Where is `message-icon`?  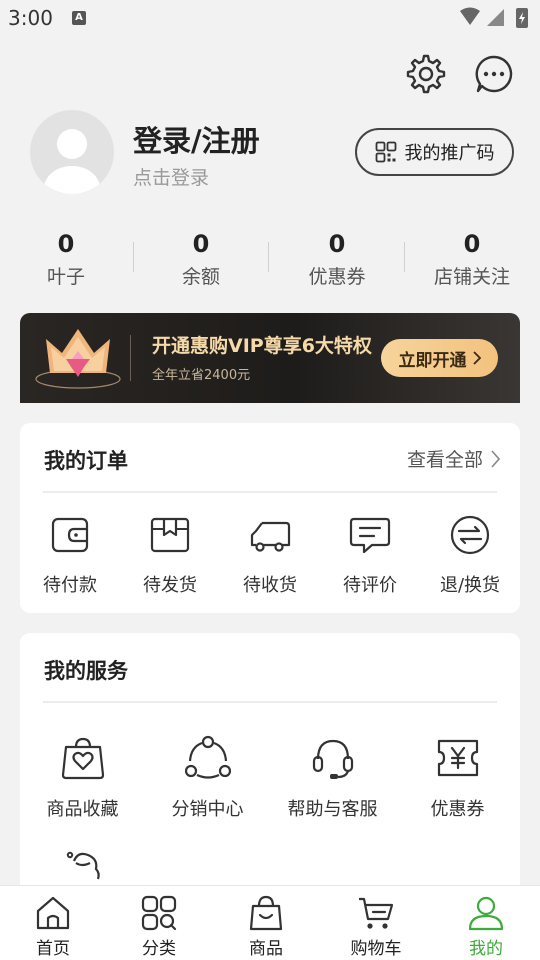
message-icon is located at coordinates (494, 74).